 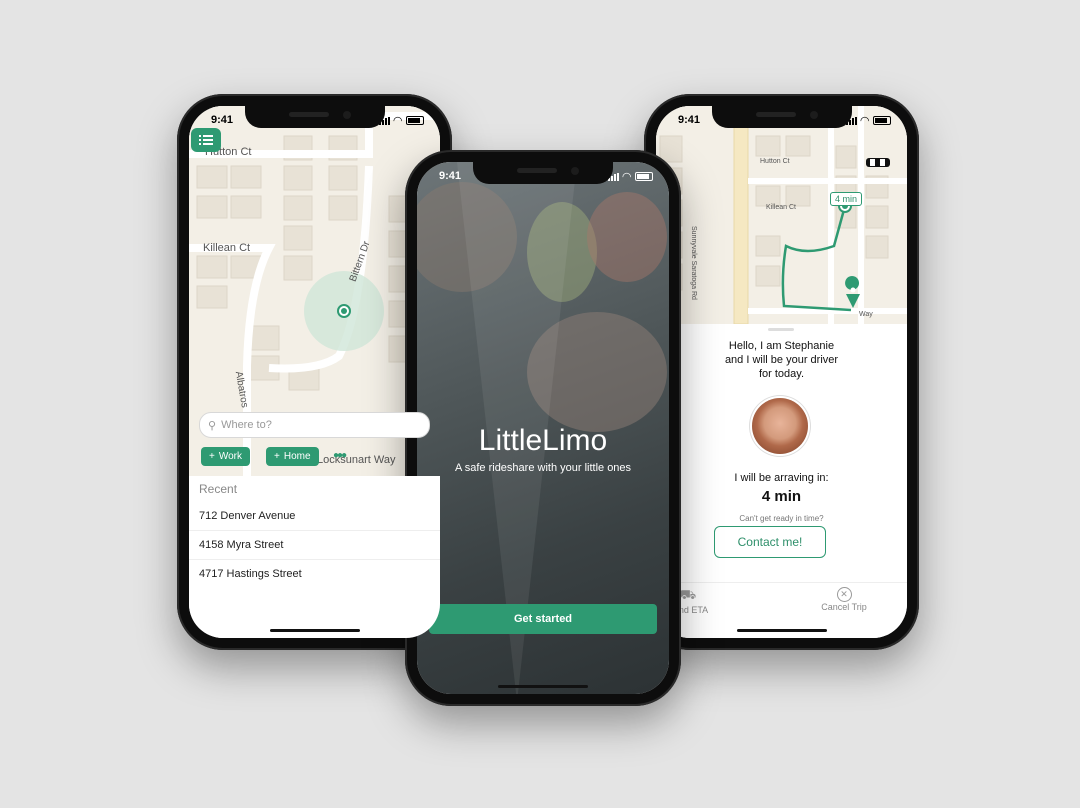 What do you see at coordinates (781, 346) in the screenshot?
I see `greeting-line-1: Hello, I am Stephanie` at bounding box center [781, 346].